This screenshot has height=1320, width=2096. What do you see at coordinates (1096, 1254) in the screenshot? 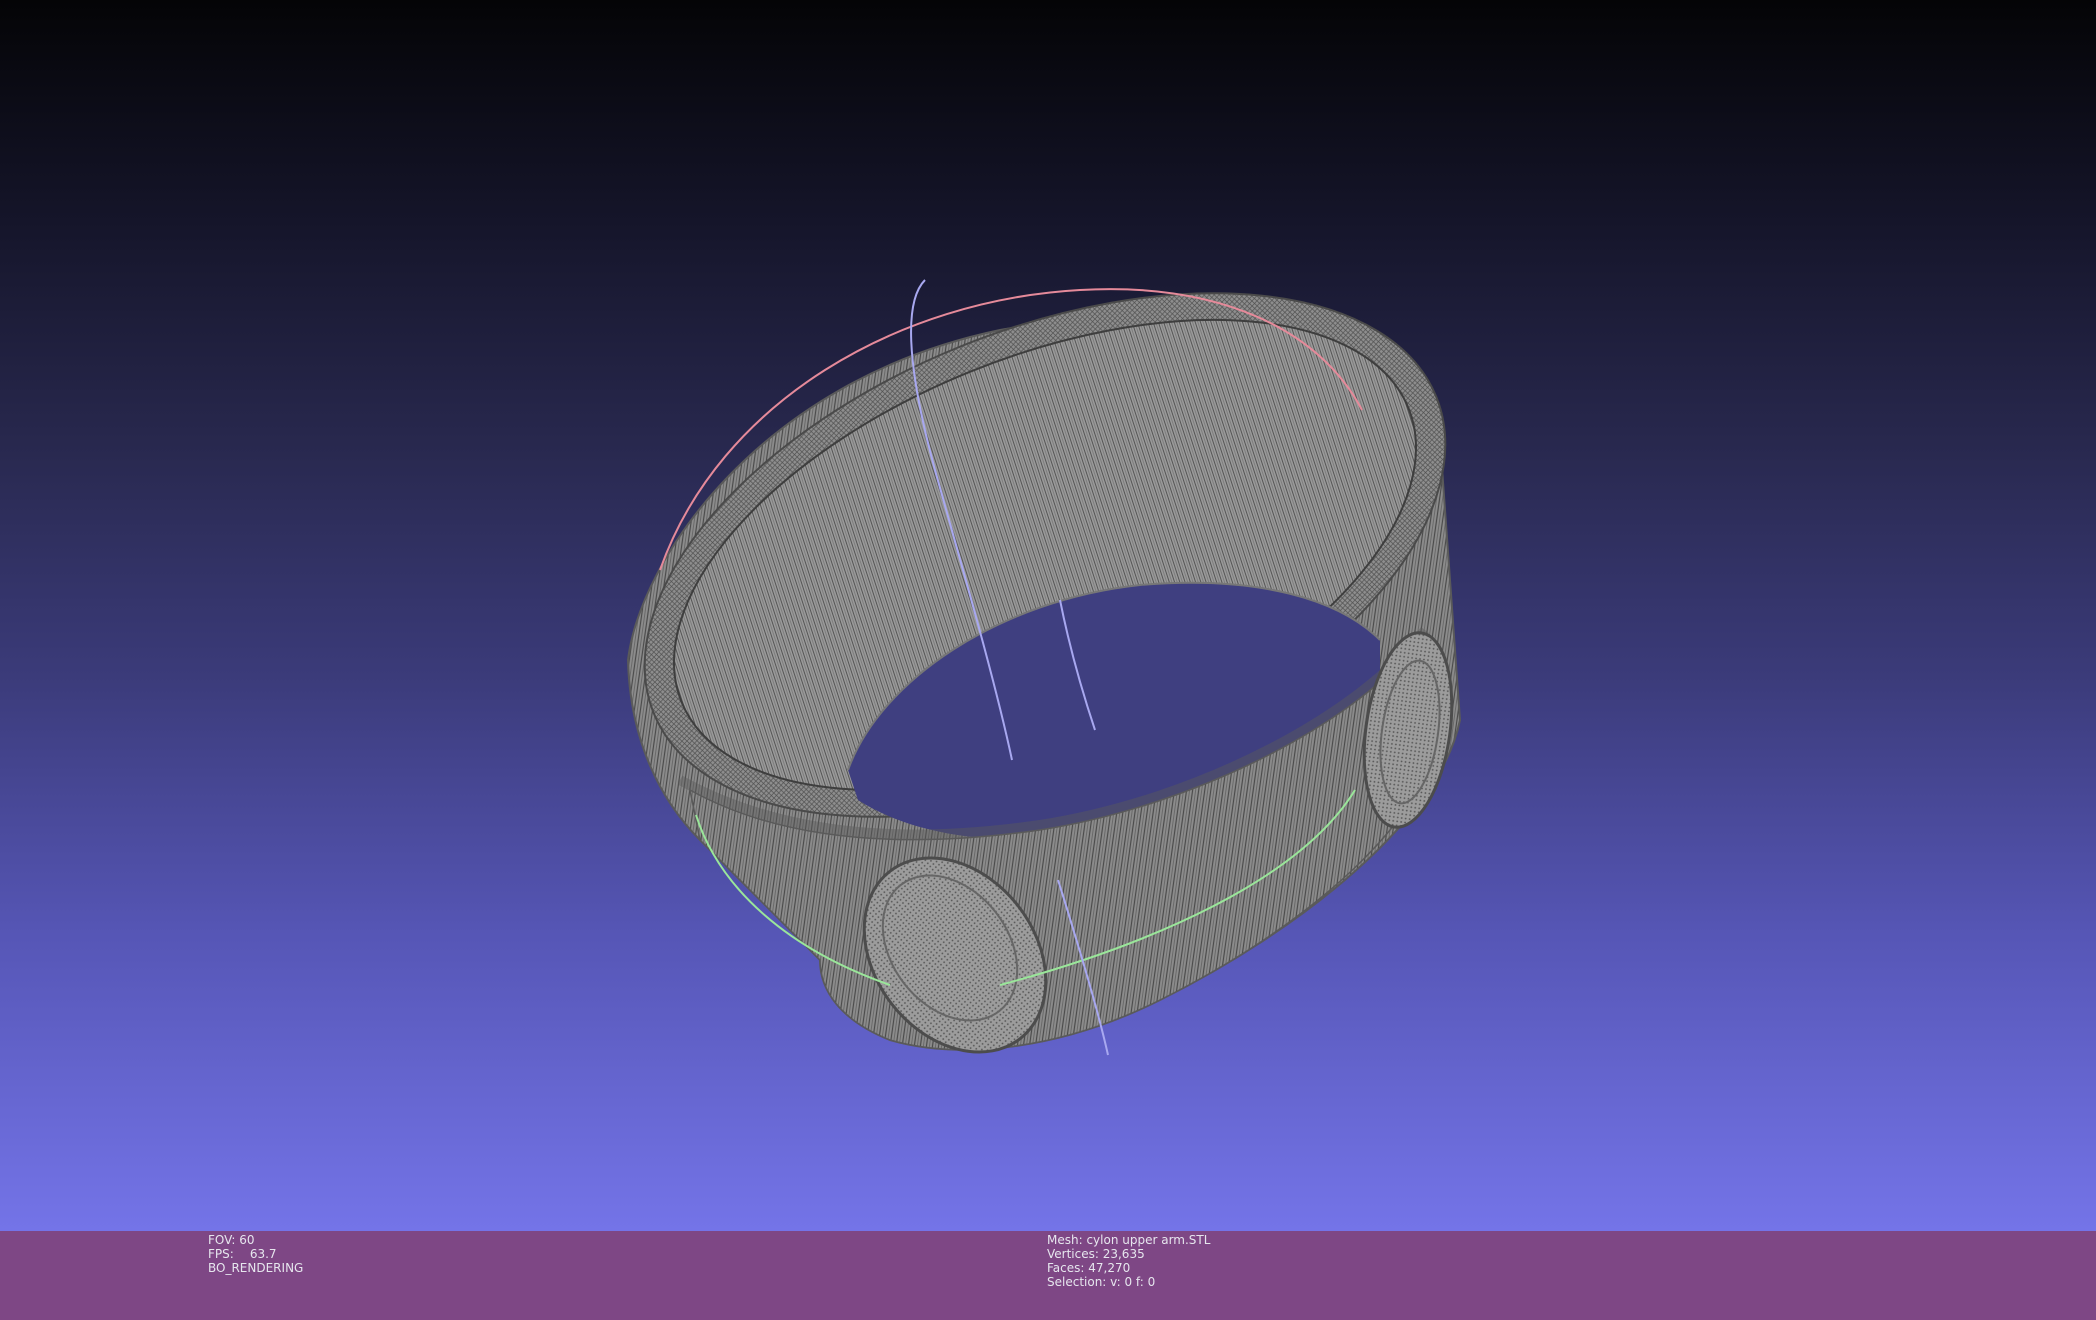
I see `vertex-count: Vertices: 23,635` at bounding box center [1096, 1254].